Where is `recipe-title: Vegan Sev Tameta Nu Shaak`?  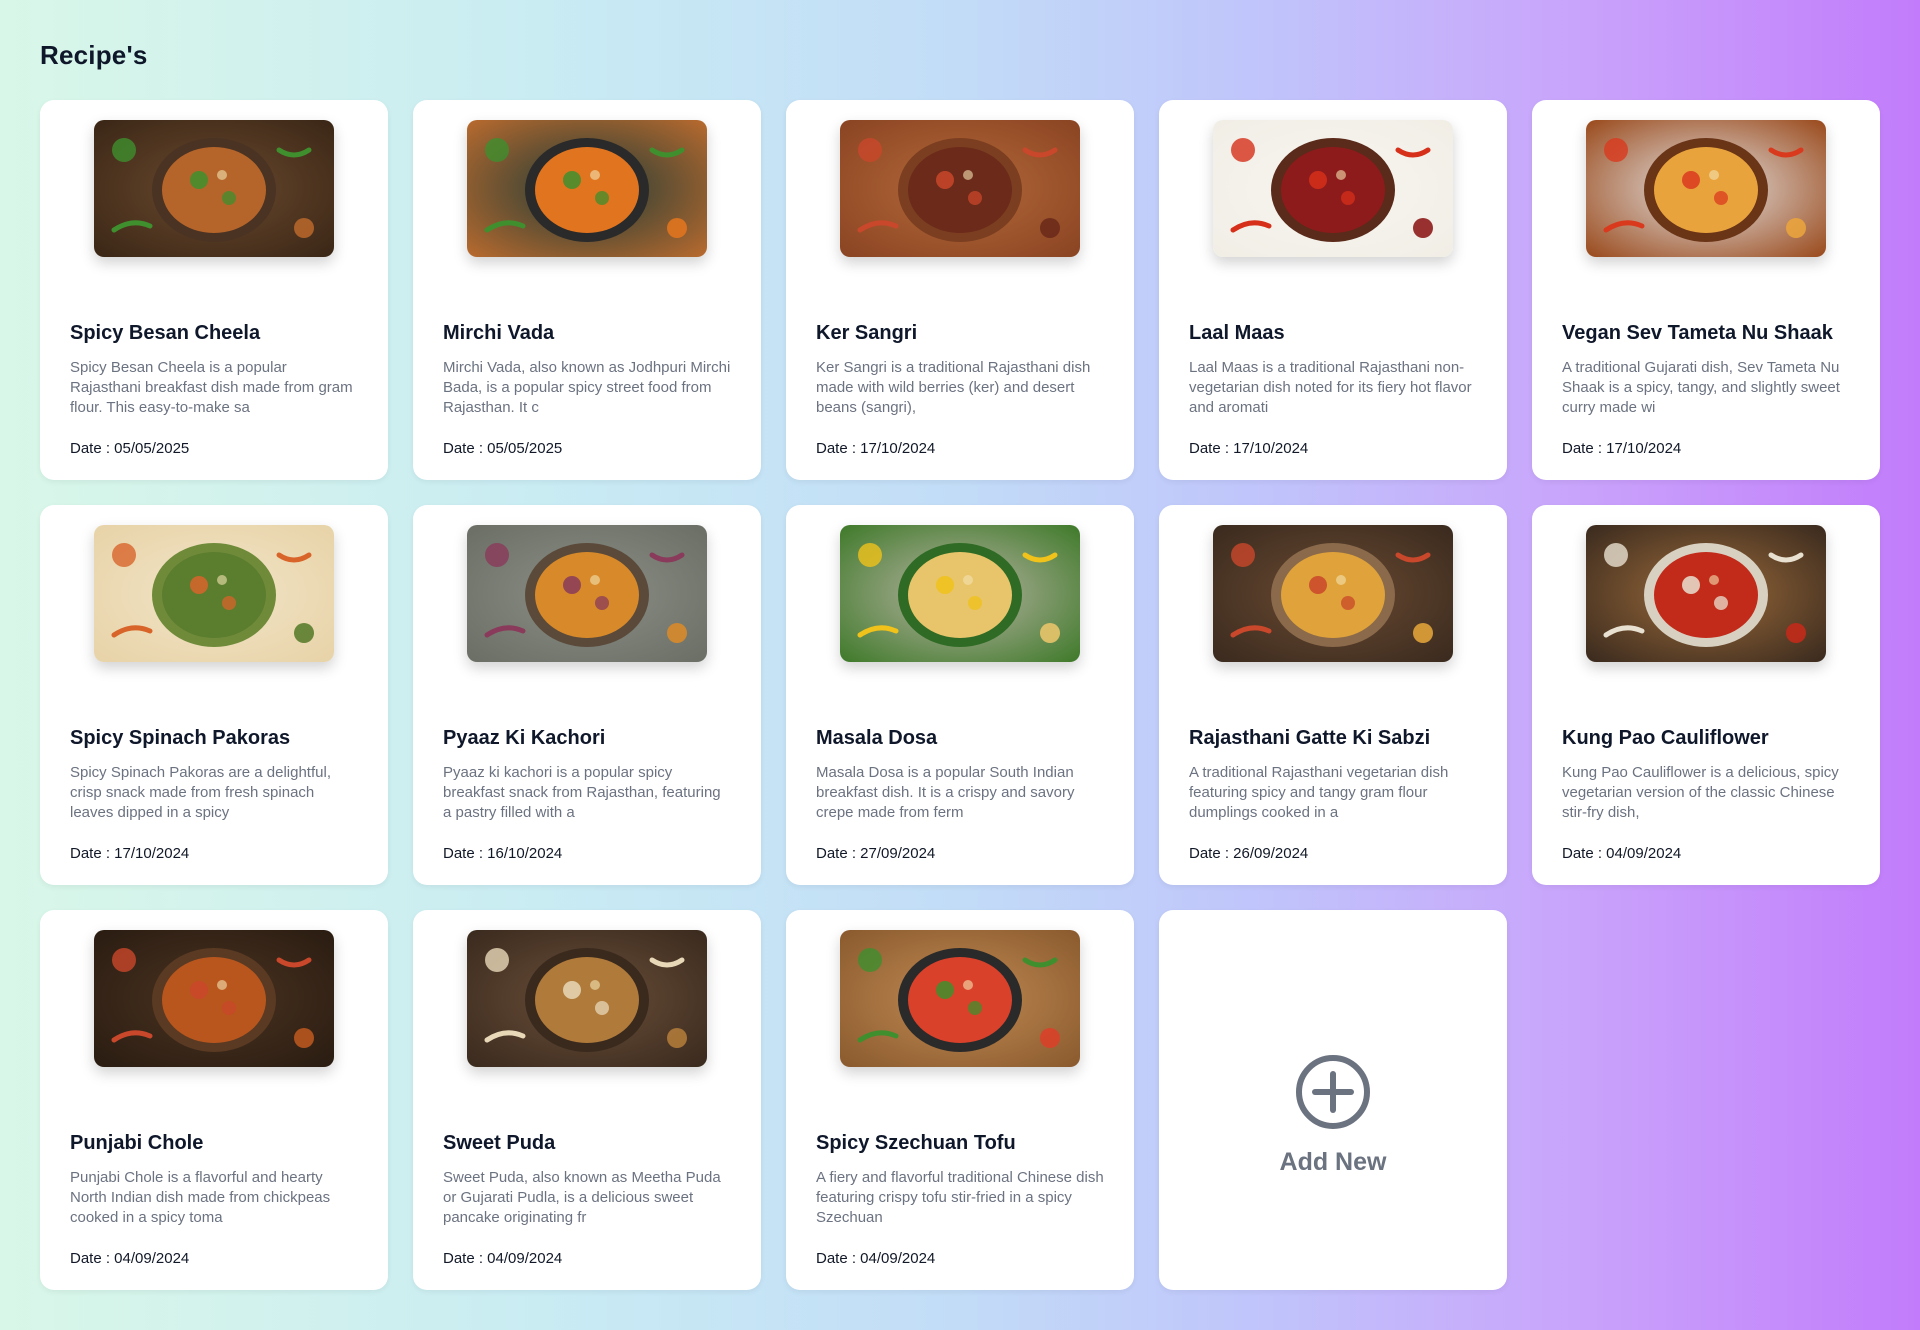
recipe-title: Vegan Sev Tameta Nu Shaak is located at coordinates (1697, 333).